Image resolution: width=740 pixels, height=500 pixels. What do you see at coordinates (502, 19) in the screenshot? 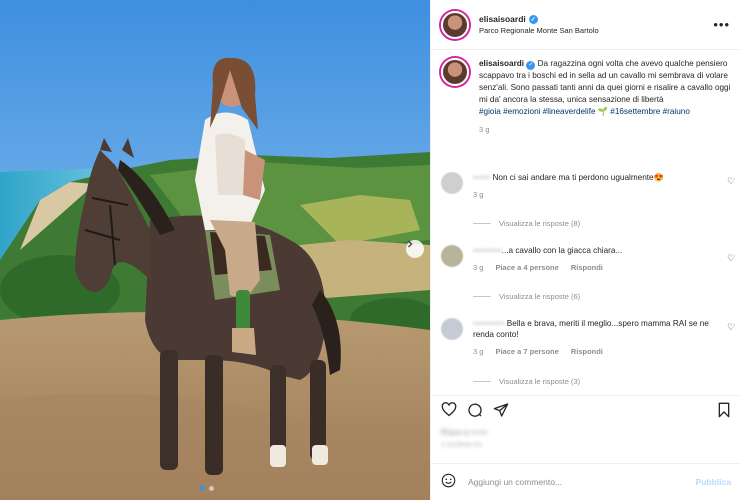
I see `author-username: elisaisoardi` at bounding box center [502, 19].